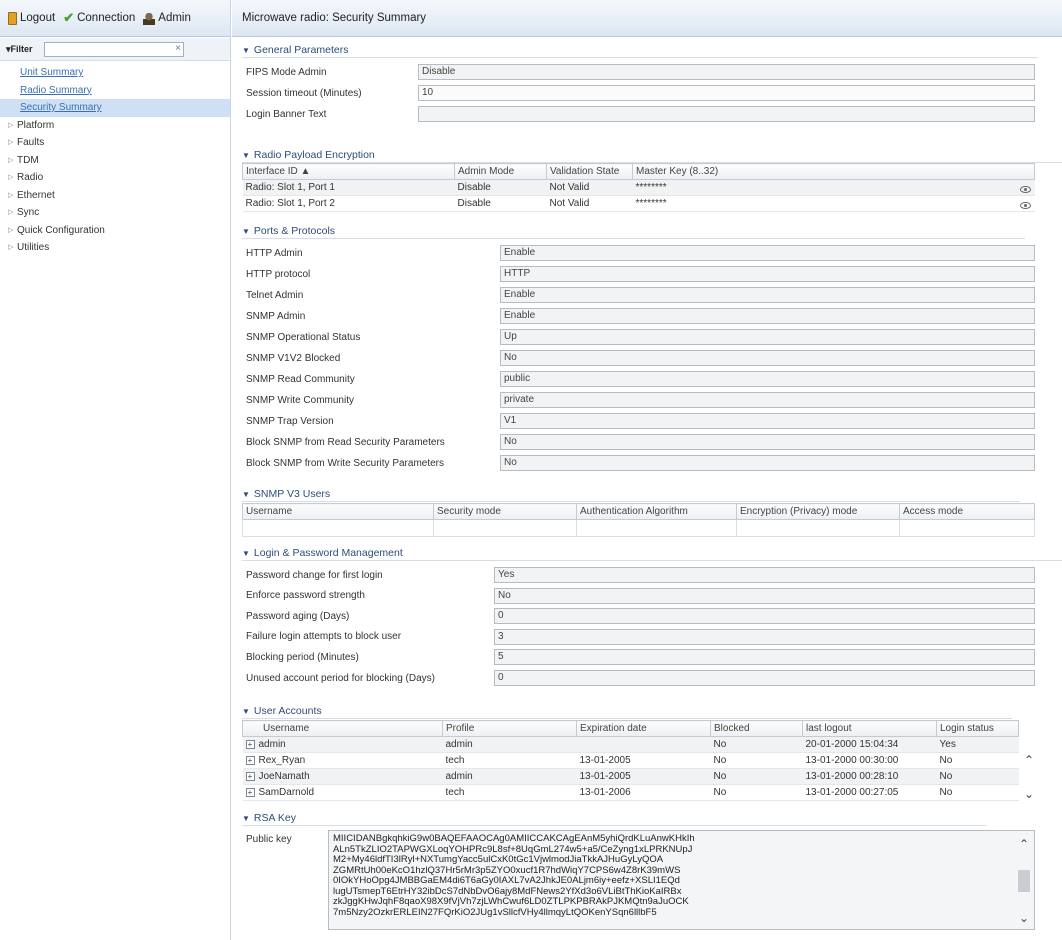 The image size is (1062, 940). What do you see at coordinates (115, 213) in the screenshot?
I see `nav-folder-sync: ▷ Sync` at bounding box center [115, 213].